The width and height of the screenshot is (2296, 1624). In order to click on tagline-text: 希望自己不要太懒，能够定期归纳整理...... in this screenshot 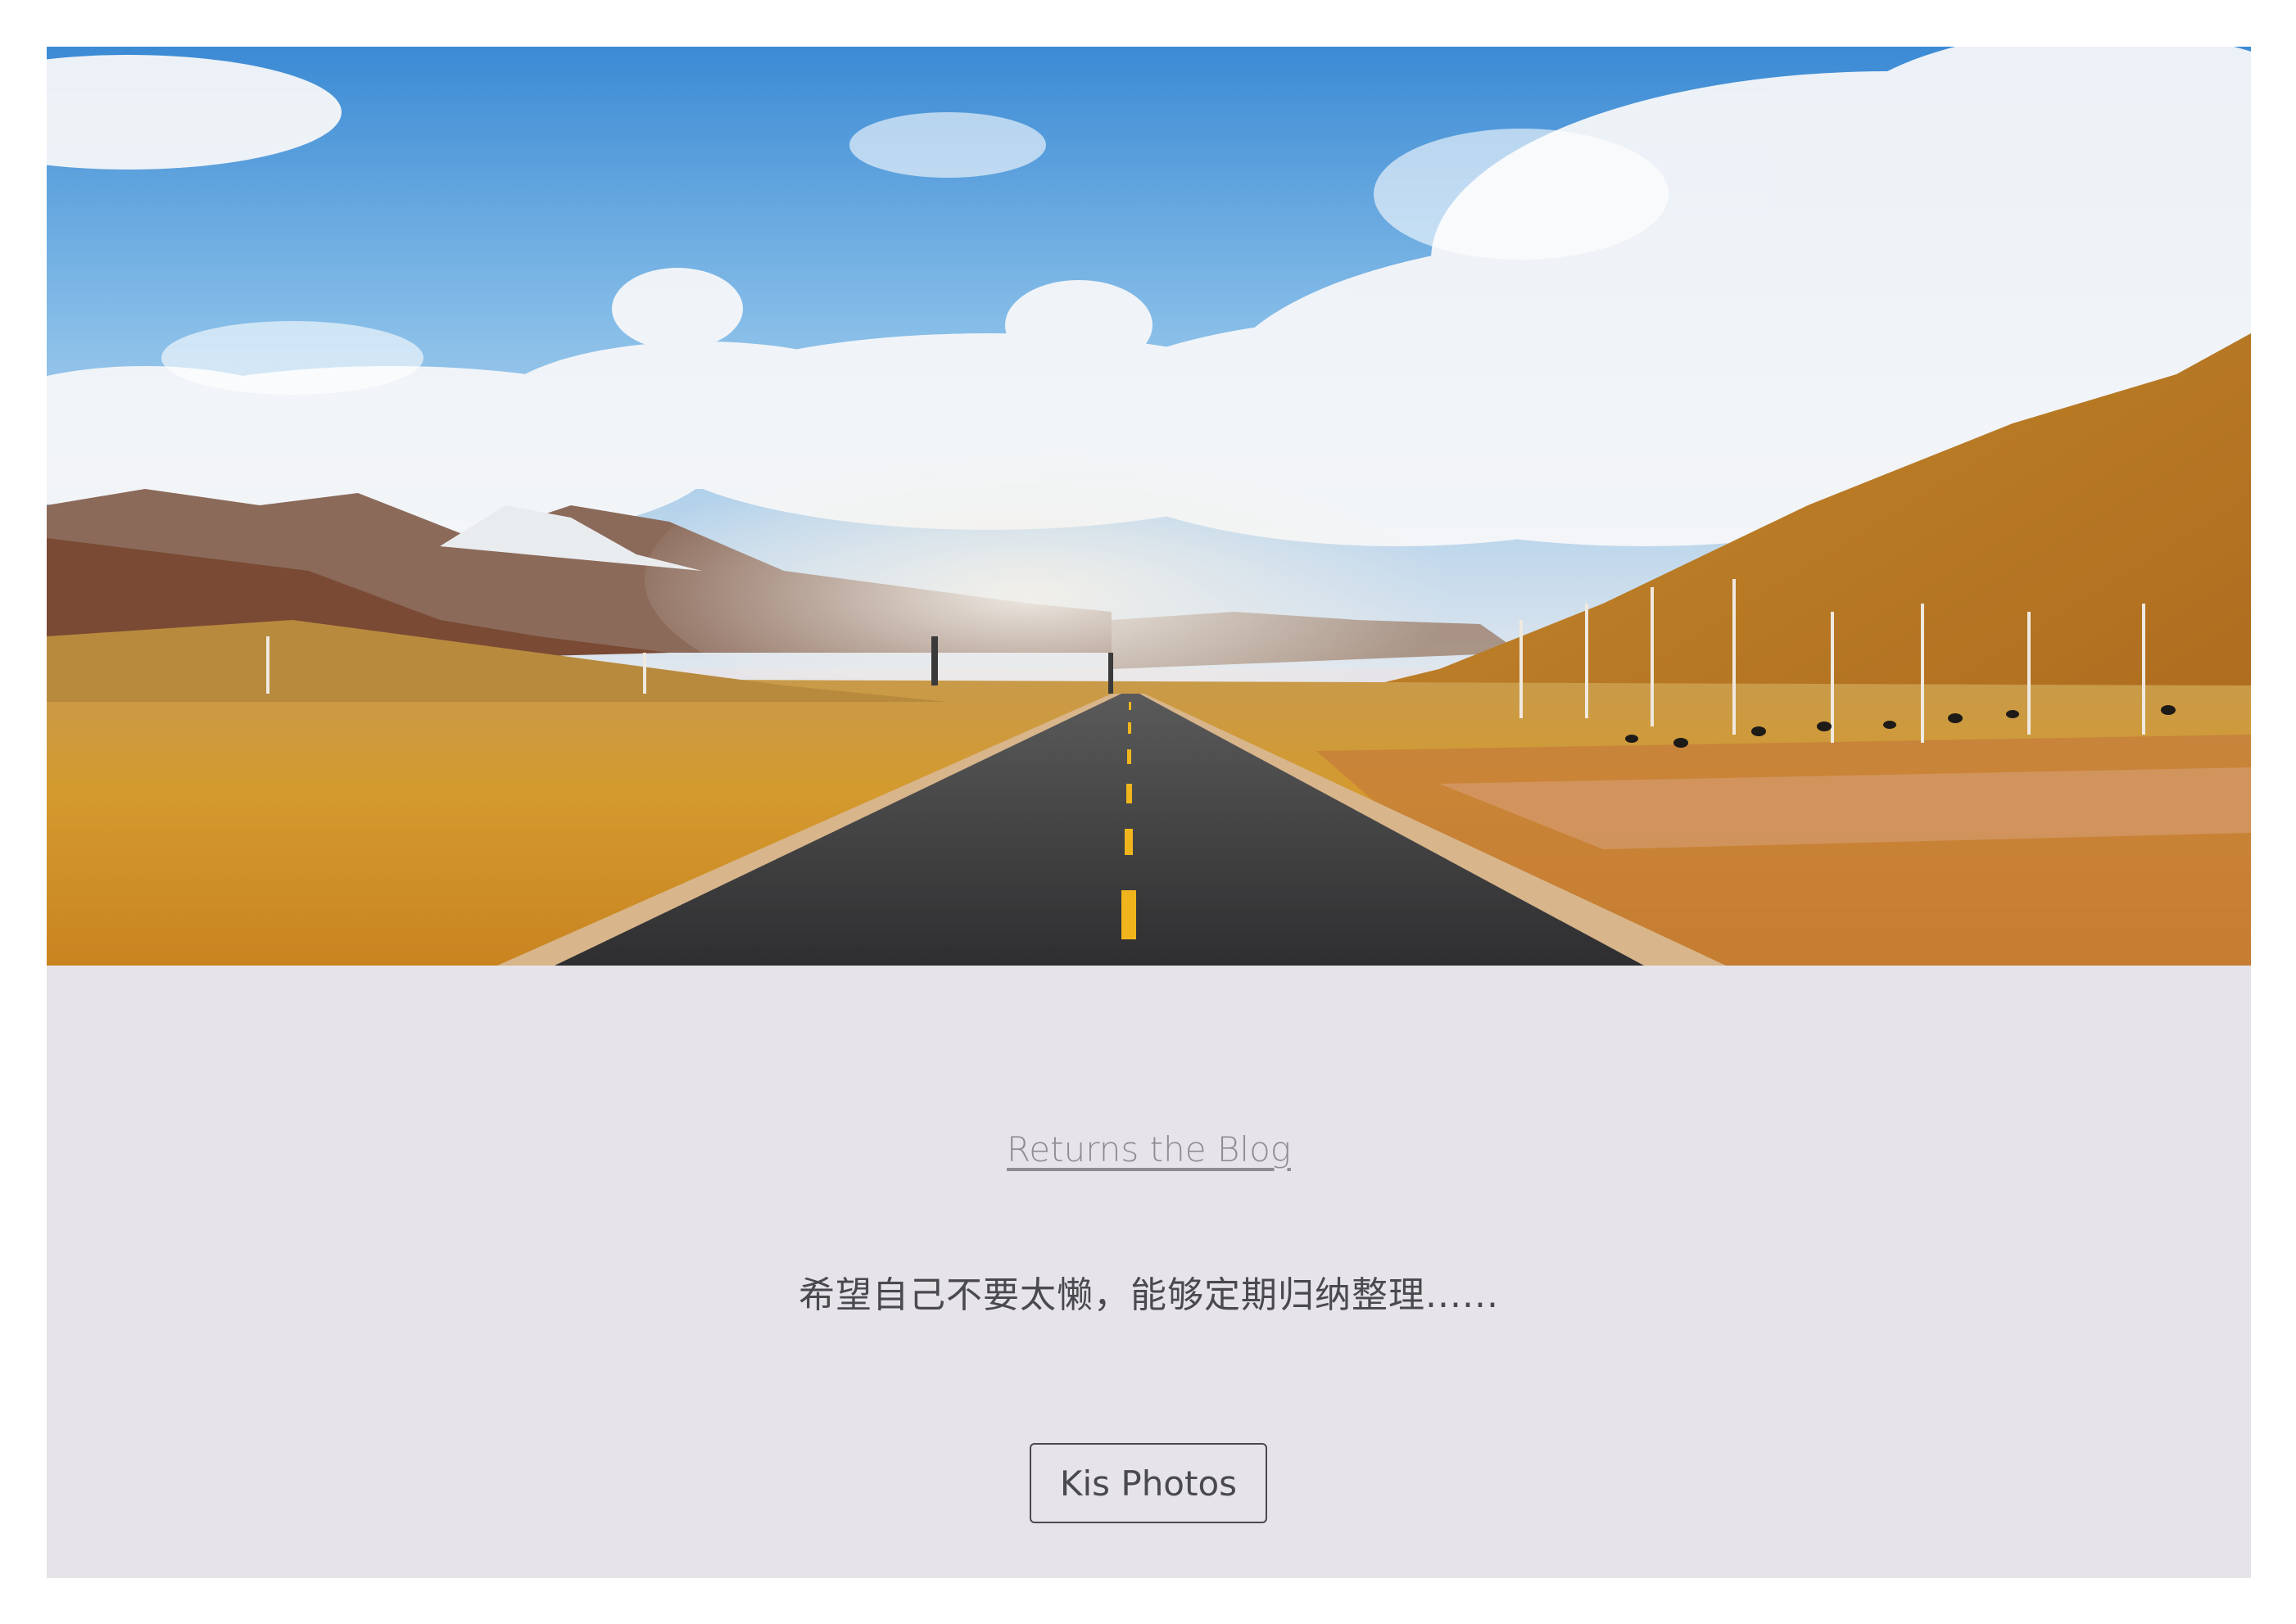, I will do `click(1149, 1295)`.